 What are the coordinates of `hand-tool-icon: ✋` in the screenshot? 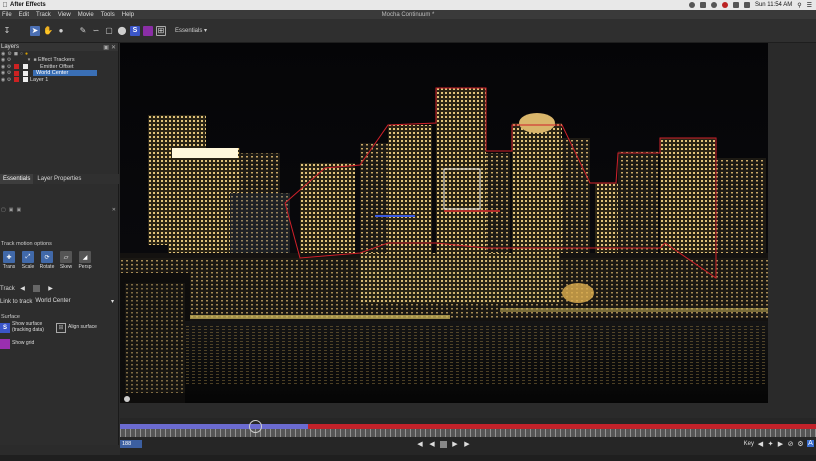 It's located at (48, 31).